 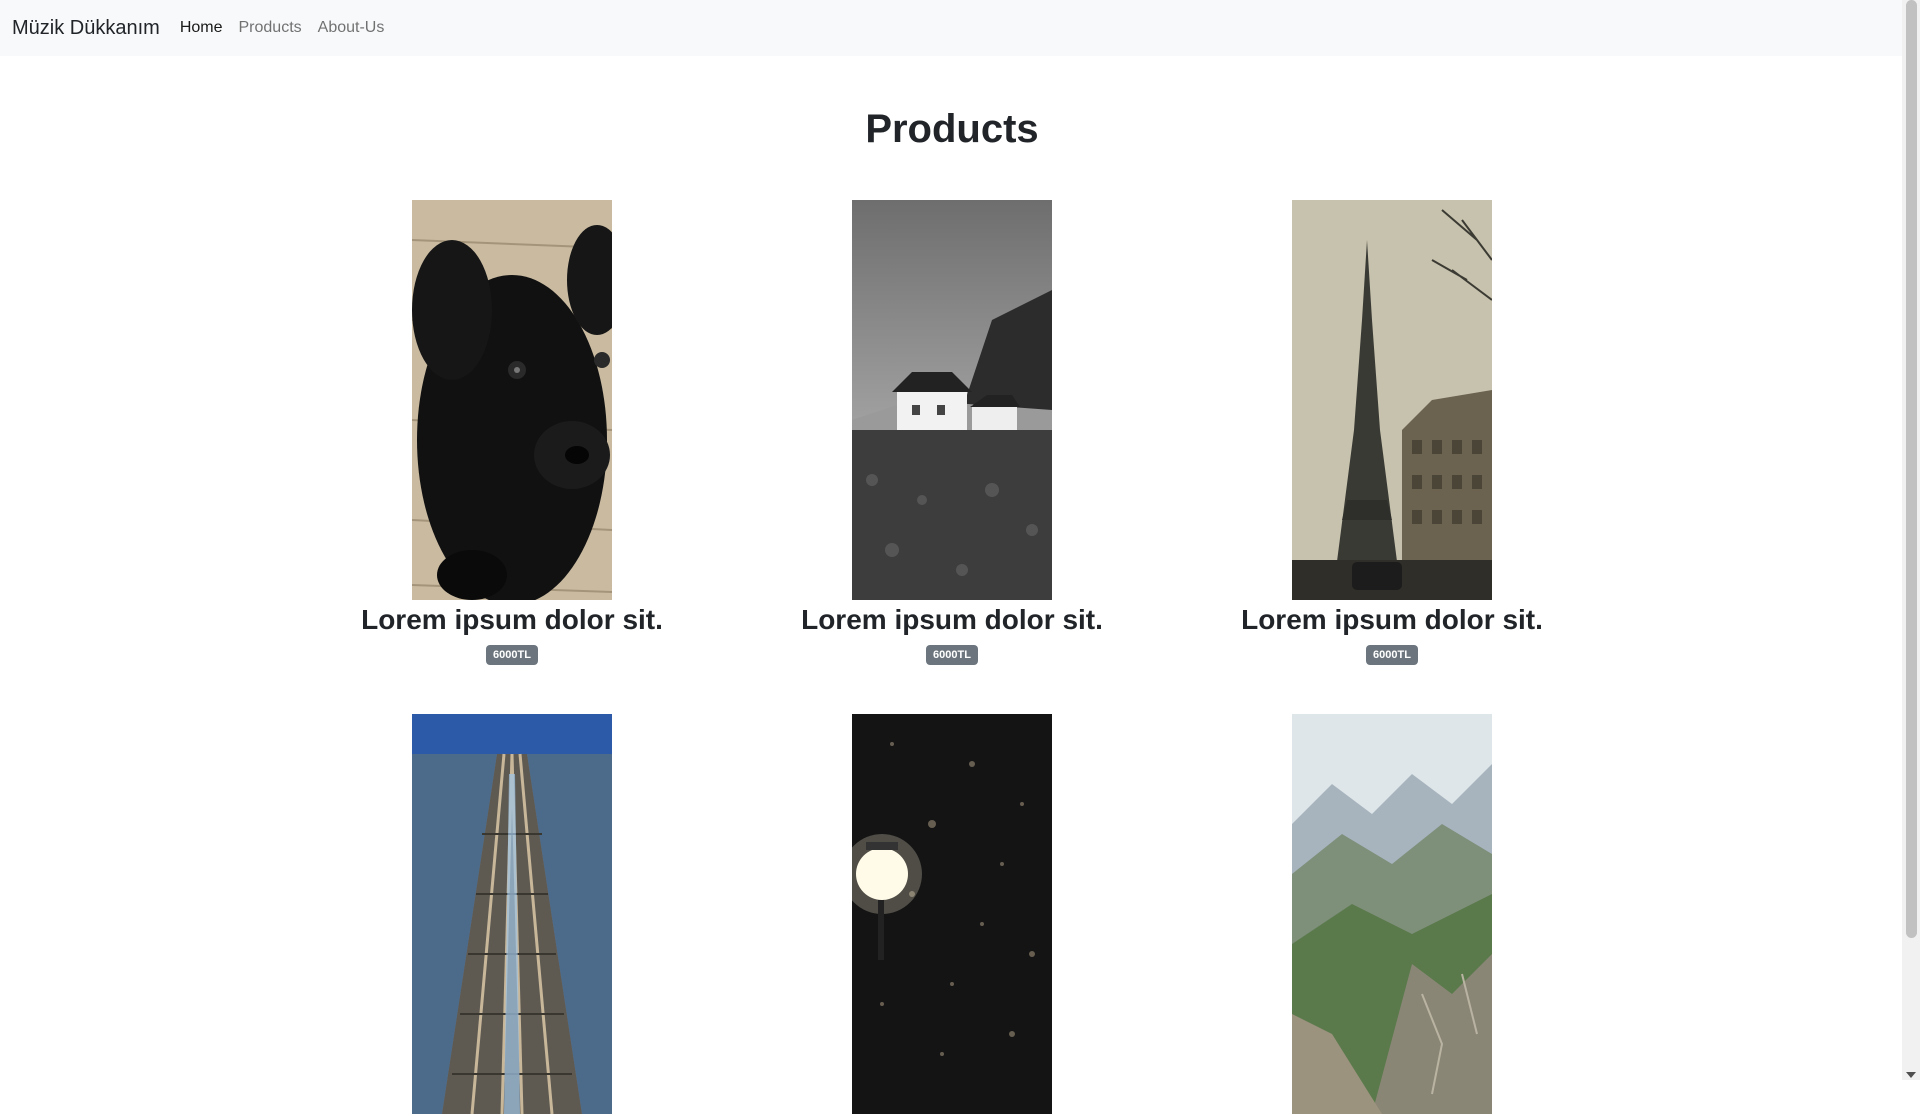 What do you see at coordinates (952, 129) in the screenshot?
I see `page-title: Products` at bounding box center [952, 129].